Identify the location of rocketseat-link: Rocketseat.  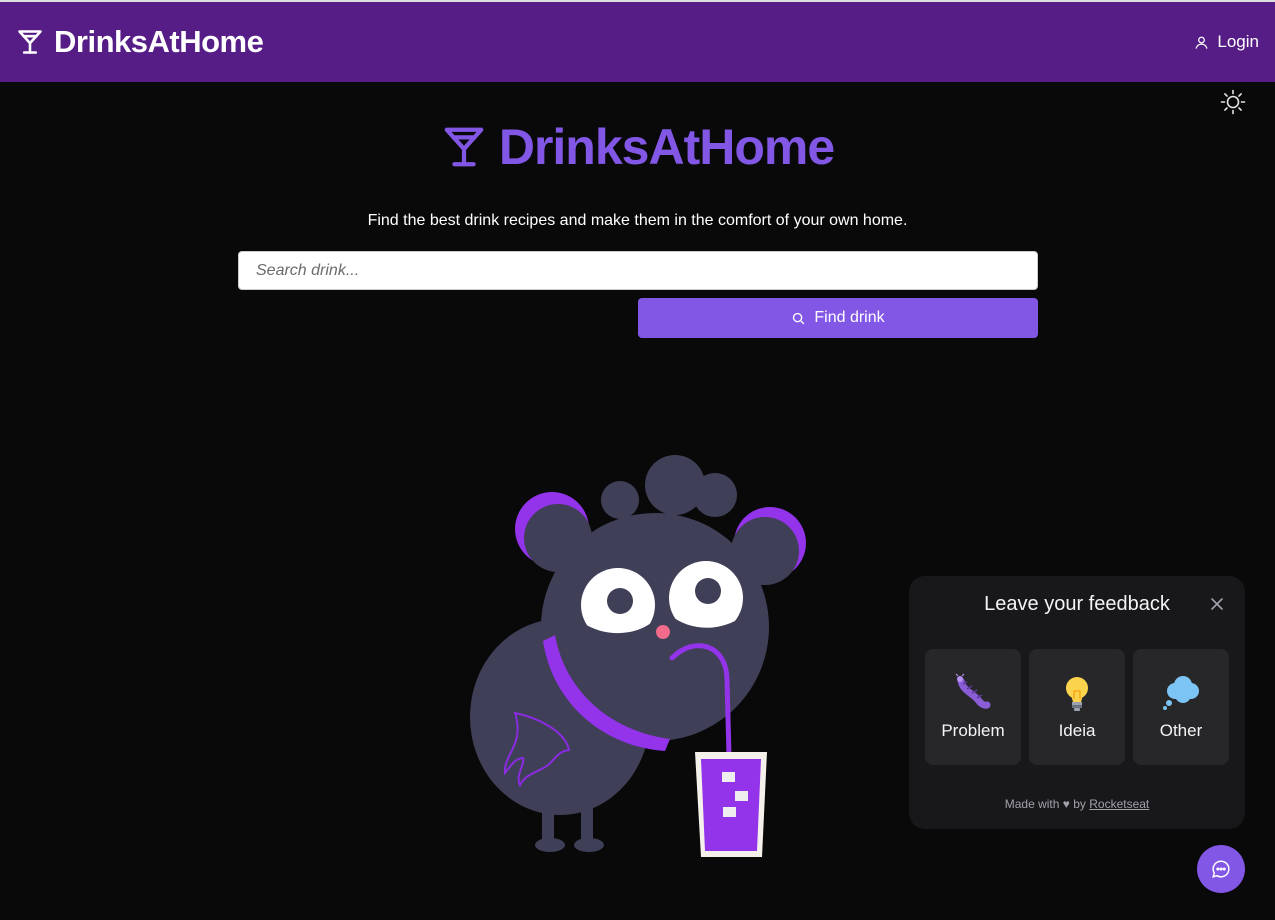
(1119, 804).